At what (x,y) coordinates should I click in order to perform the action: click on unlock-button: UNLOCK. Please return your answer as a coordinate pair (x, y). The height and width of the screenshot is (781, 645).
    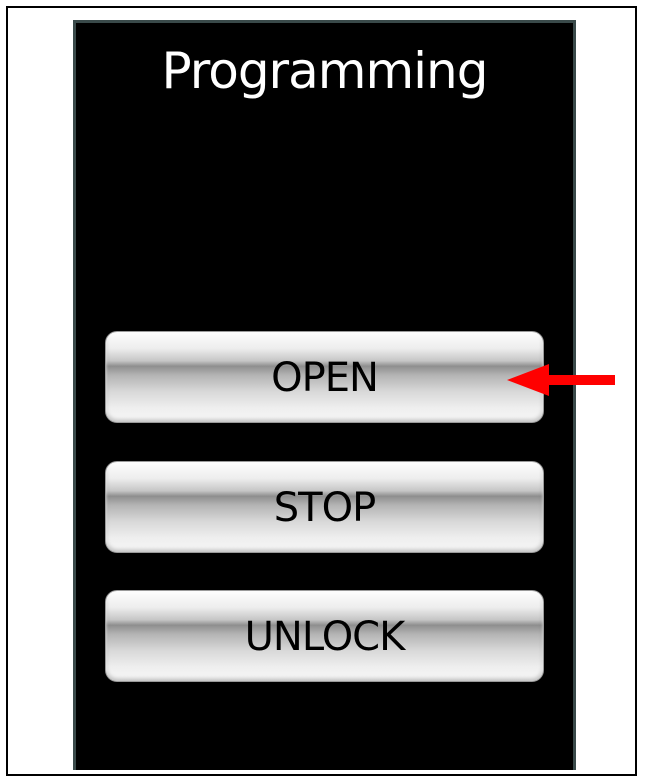
    Looking at the image, I should click on (324, 636).